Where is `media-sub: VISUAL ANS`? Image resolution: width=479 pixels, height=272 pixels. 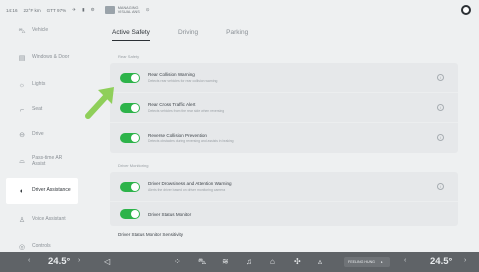 media-sub: VISUAL ANS is located at coordinates (128, 12).